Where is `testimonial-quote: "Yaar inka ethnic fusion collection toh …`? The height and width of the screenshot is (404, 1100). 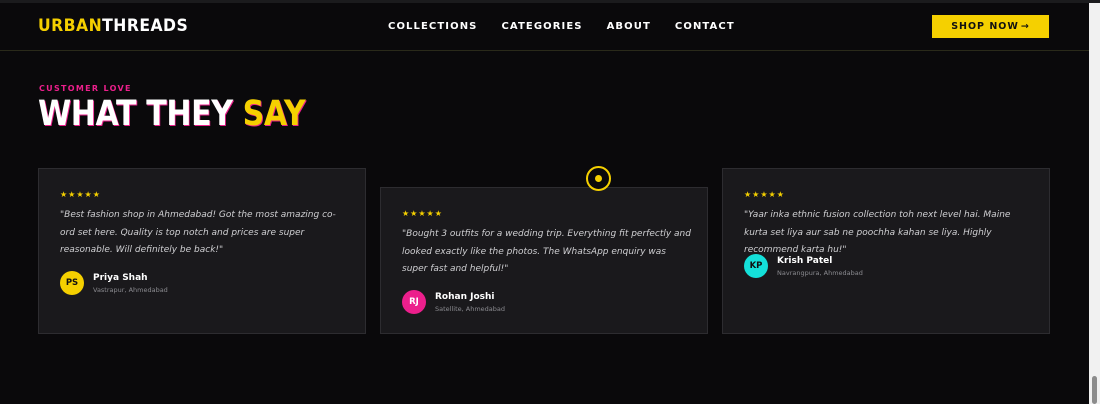
testimonial-quote: "Yaar inka ethnic fusion collection toh … is located at coordinates (877, 232).